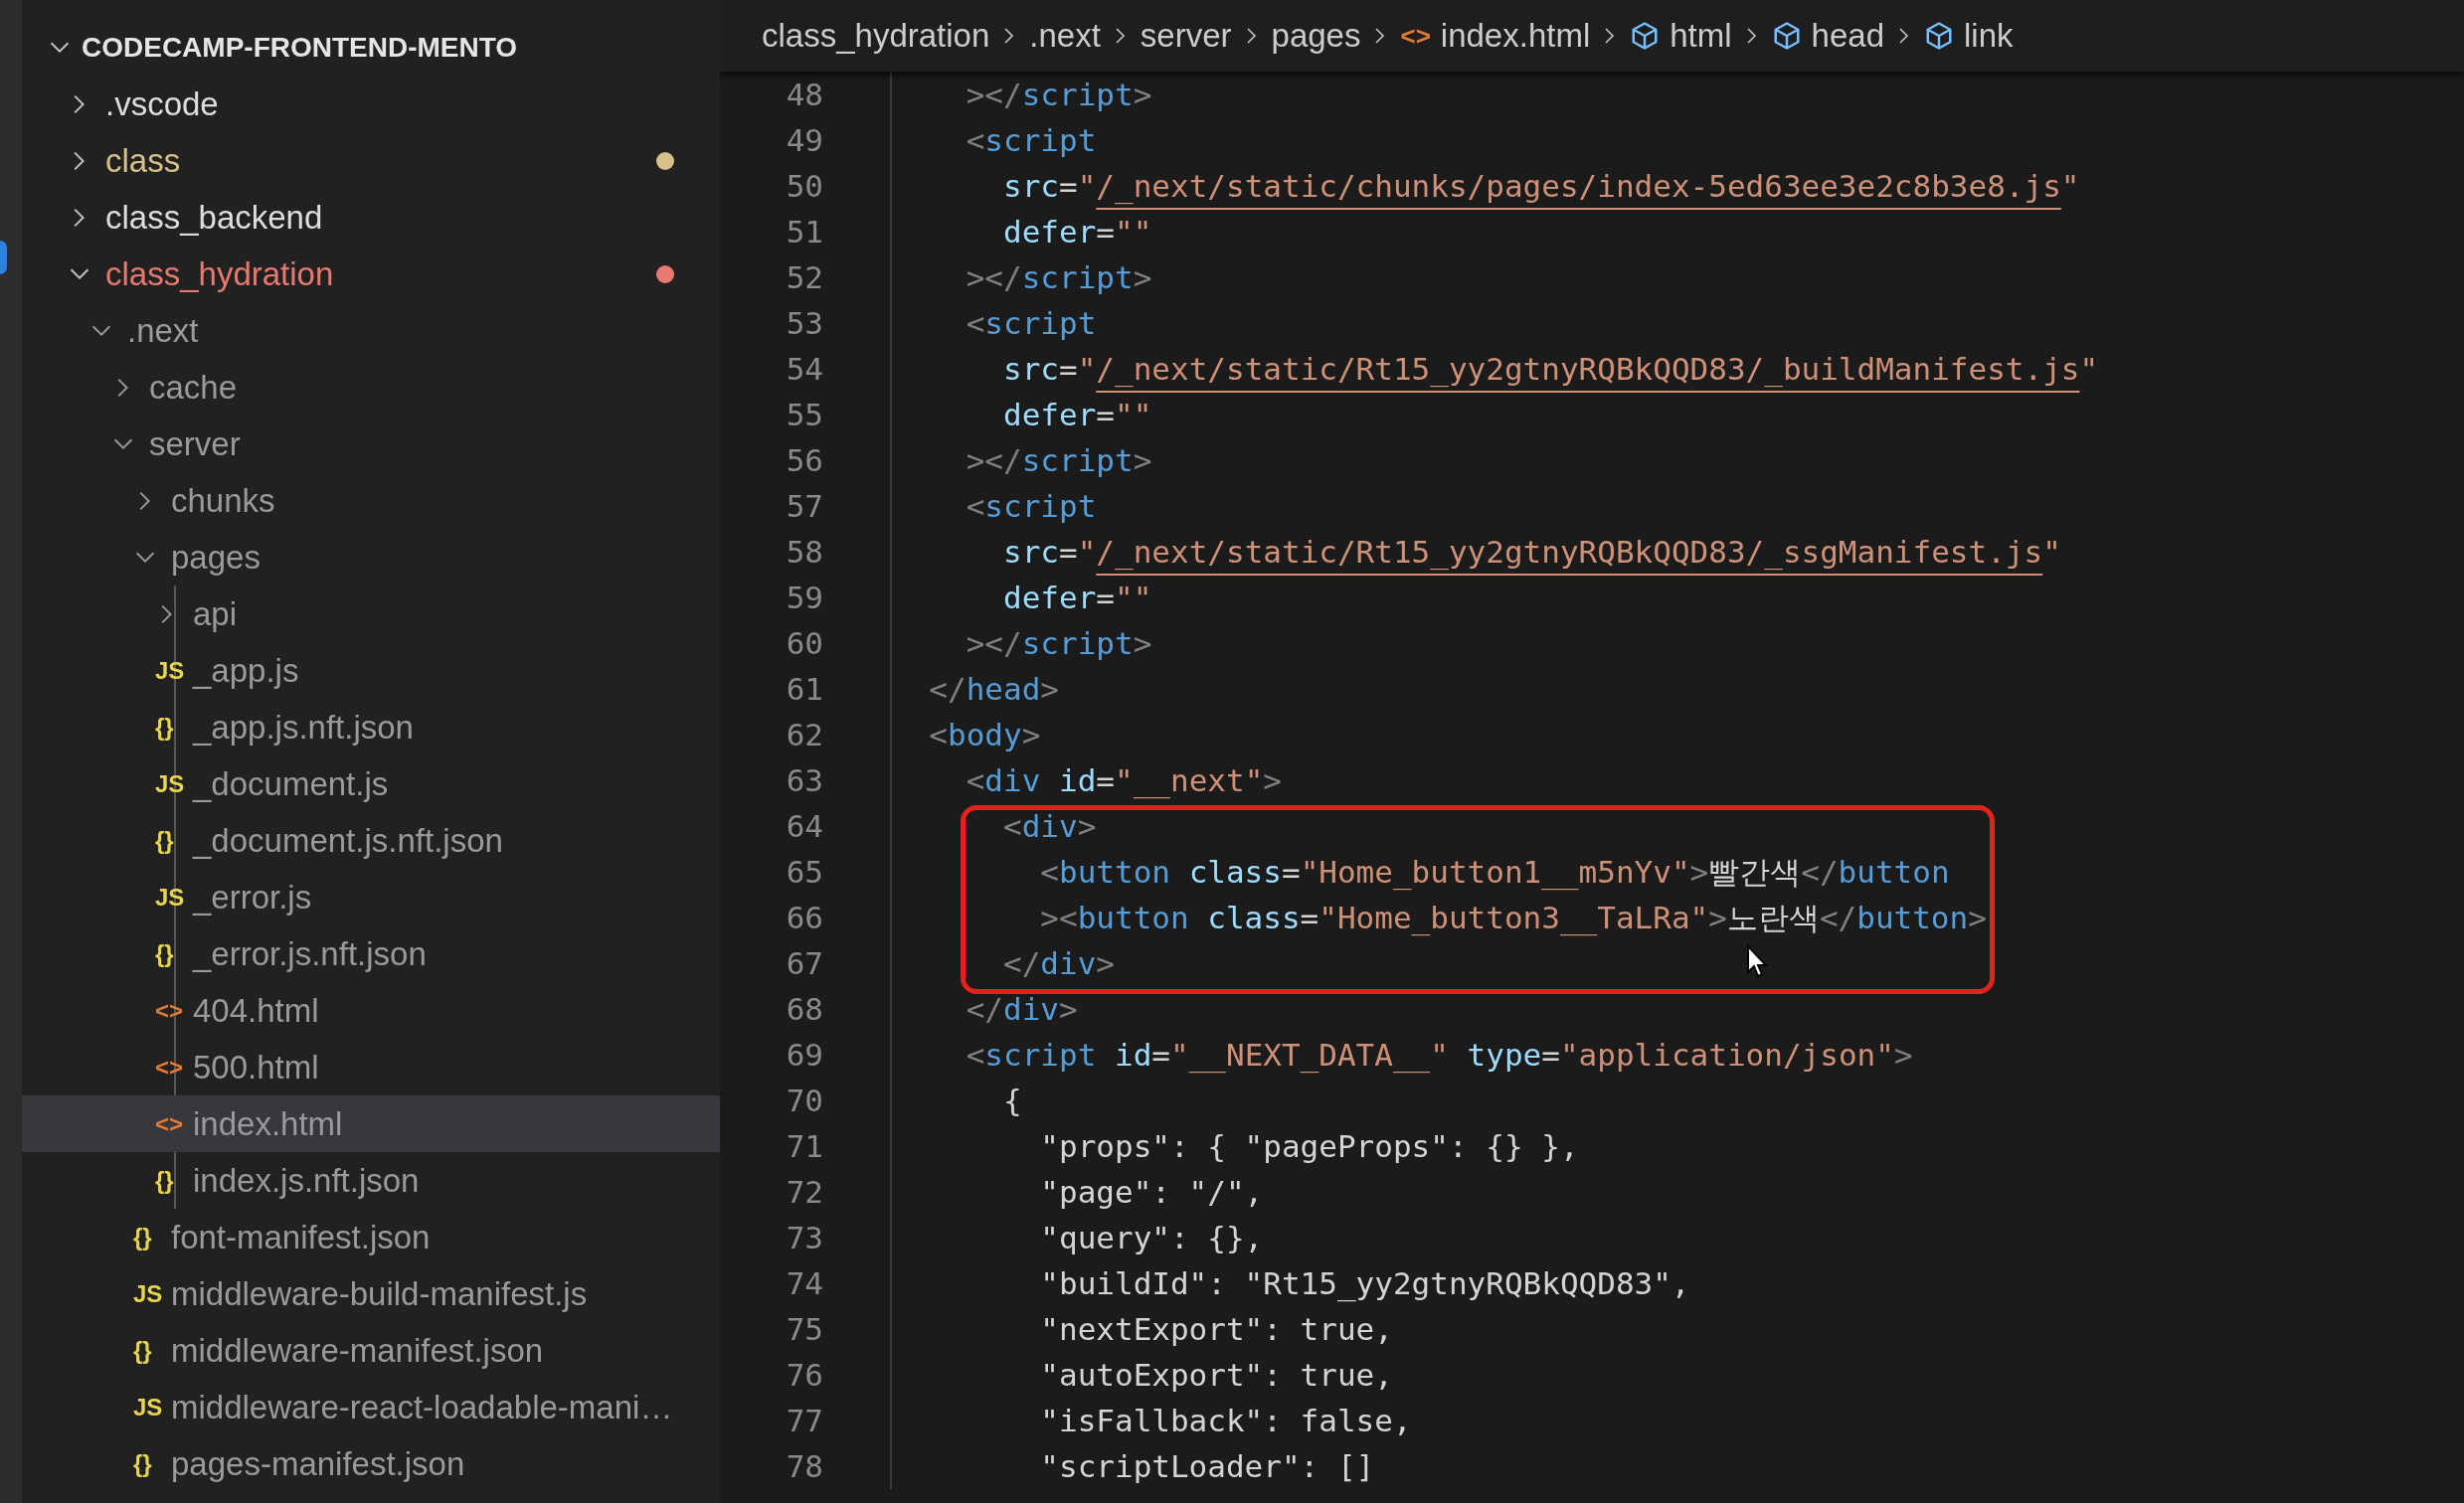 Image resolution: width=2464 pixels, height=1503 pixels. Describe the element at coordinates (804, 1192) in the screenshot. I see `line-number: 72` at that location.